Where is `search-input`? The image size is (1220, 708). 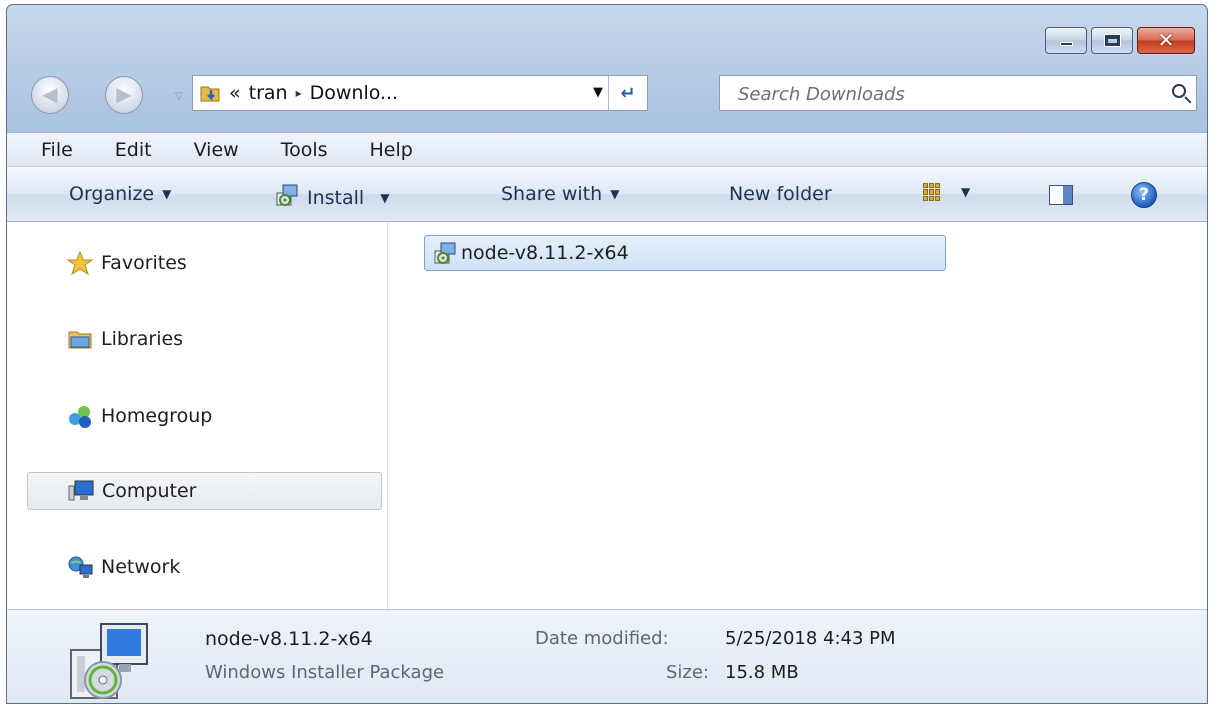
search-input is located at coordinates (938, 94).